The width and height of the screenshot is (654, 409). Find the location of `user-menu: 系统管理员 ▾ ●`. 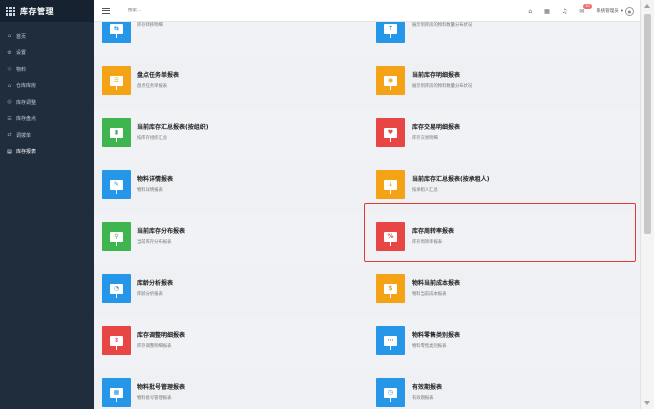

user-menu: 系统管理员 ▾ ● is located at coordinates (615, 11).